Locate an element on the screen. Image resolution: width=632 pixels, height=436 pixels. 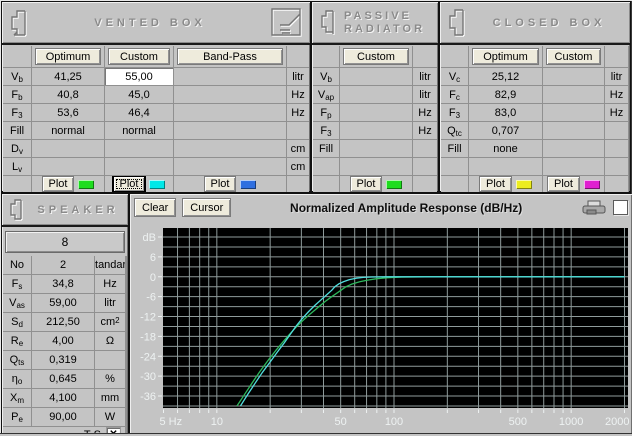
cursor-button: Cursor is located at coordinates (207, 207).